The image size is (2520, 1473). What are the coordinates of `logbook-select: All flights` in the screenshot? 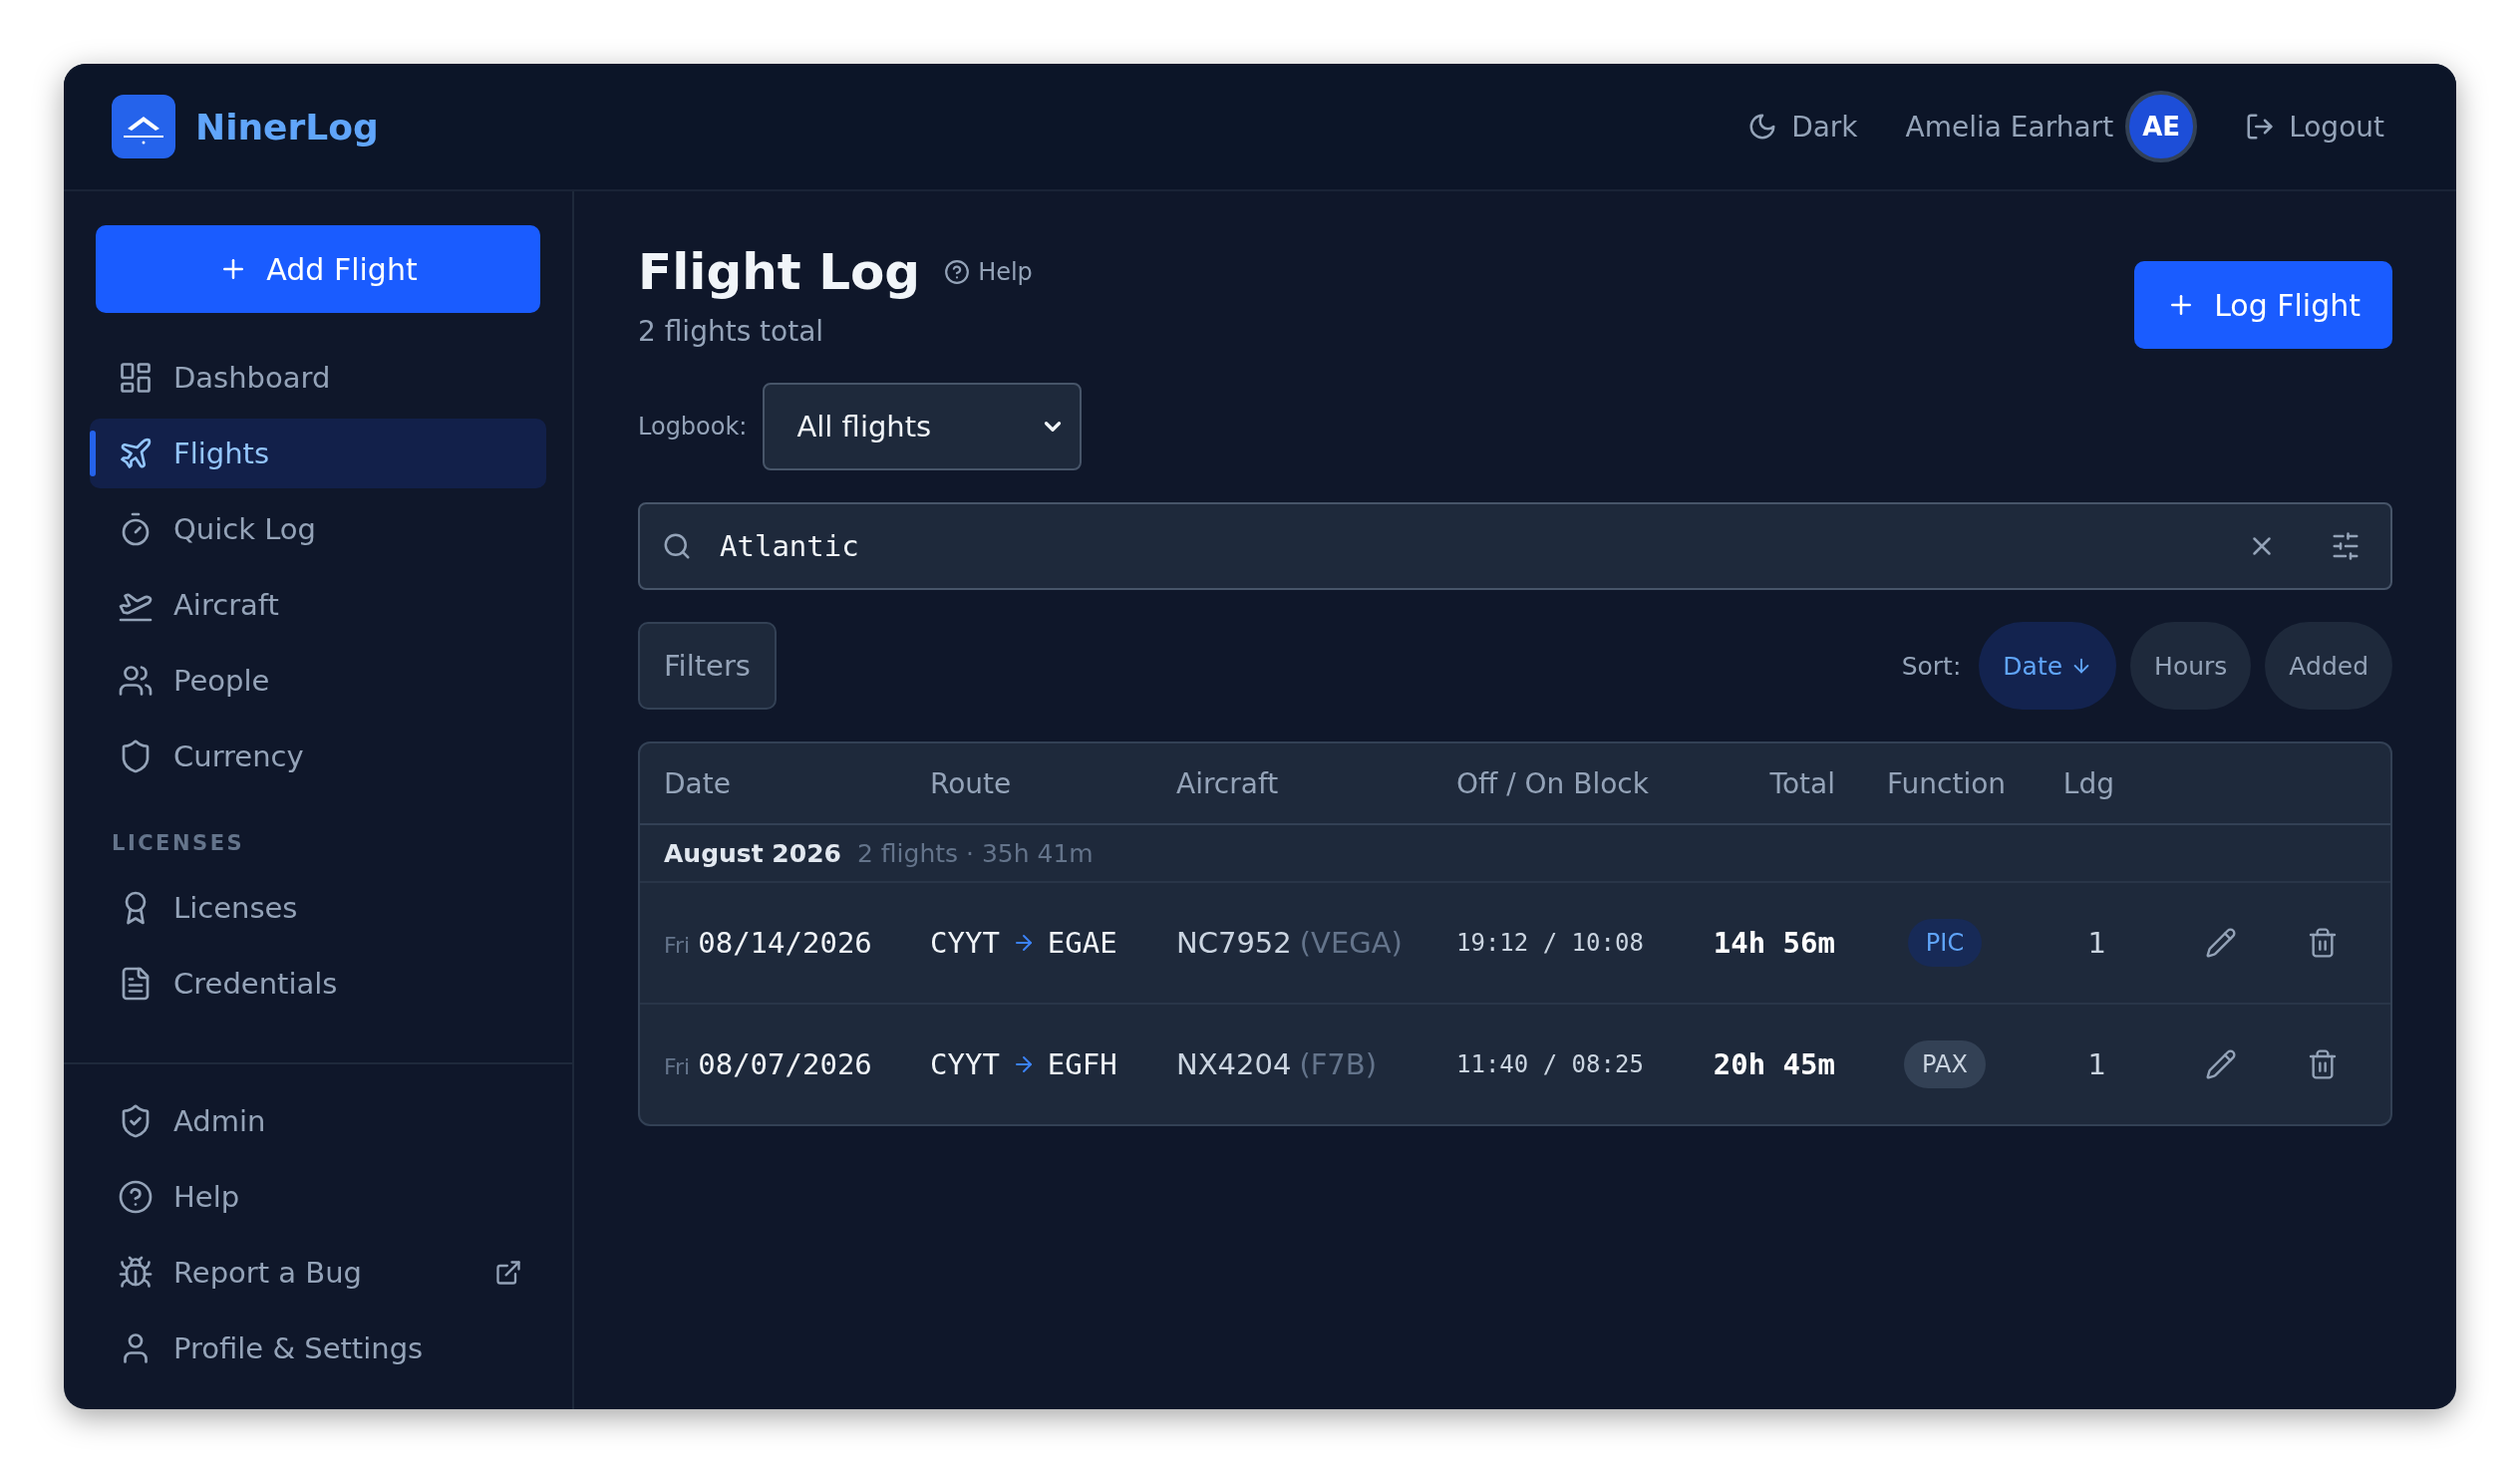 It's located at (923, 426).